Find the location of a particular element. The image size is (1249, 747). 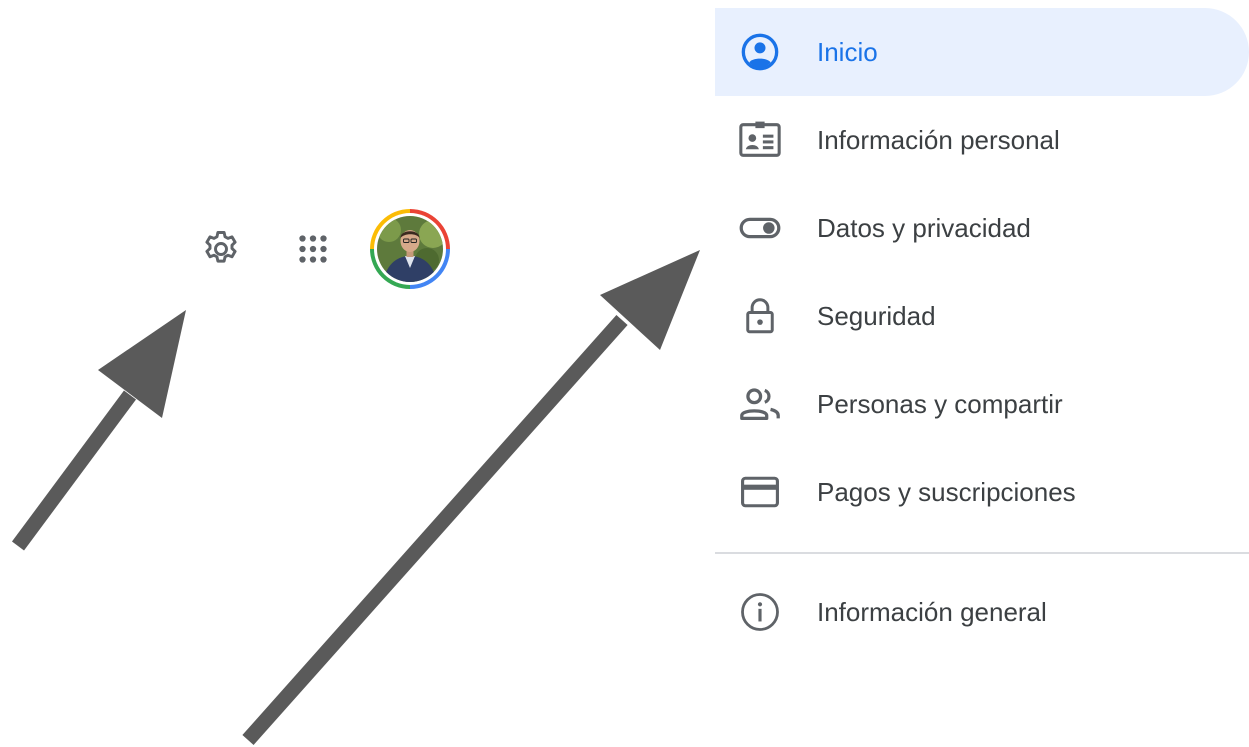

nav-label-informacion-personal: Información personal is located at coordinates (938, 139).